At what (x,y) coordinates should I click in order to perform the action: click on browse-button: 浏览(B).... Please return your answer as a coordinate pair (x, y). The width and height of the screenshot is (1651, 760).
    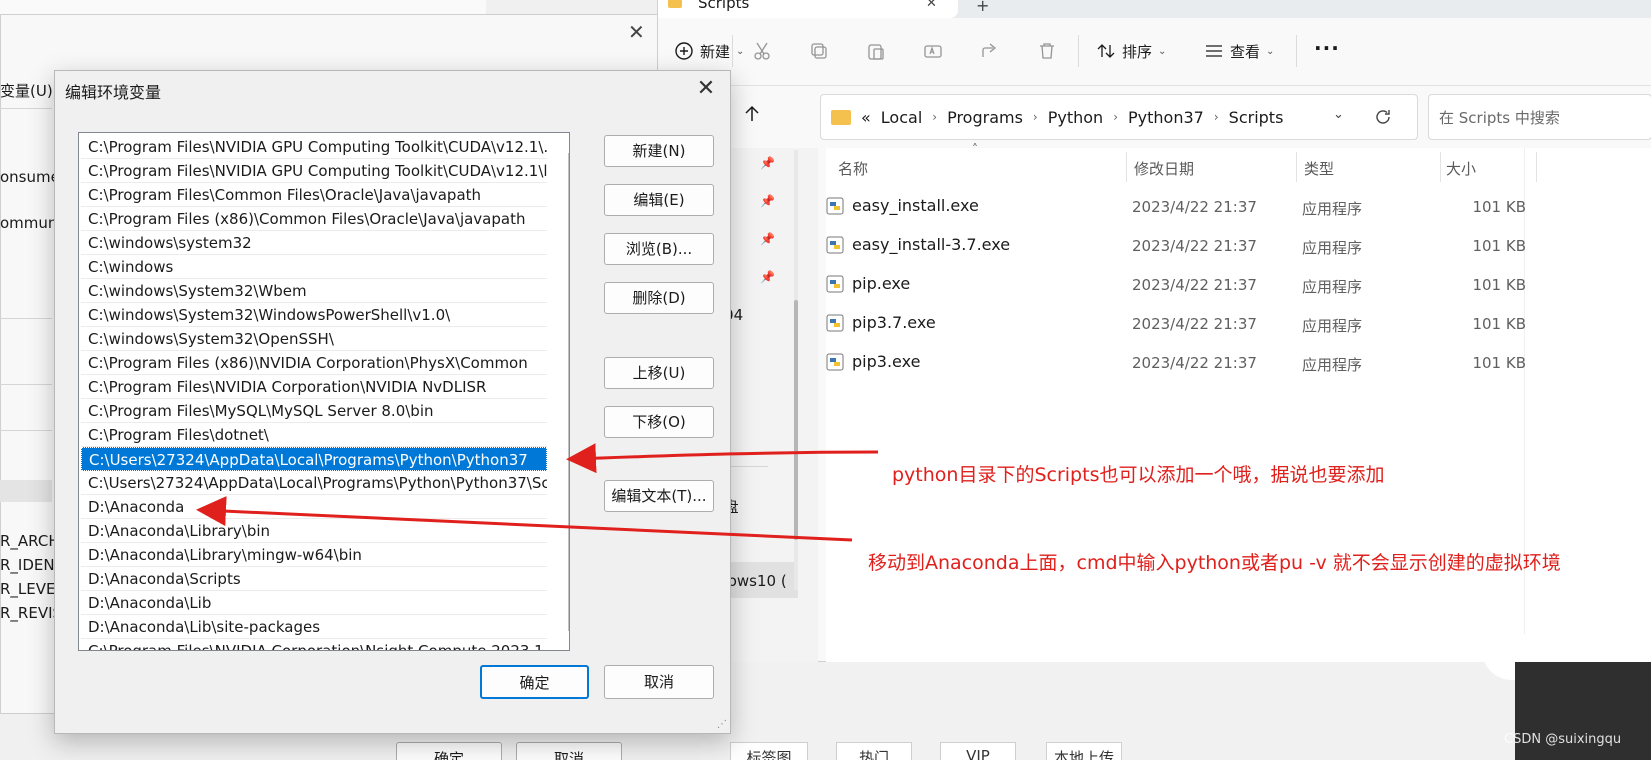
    Looking at the image, I should click on (659, 249).